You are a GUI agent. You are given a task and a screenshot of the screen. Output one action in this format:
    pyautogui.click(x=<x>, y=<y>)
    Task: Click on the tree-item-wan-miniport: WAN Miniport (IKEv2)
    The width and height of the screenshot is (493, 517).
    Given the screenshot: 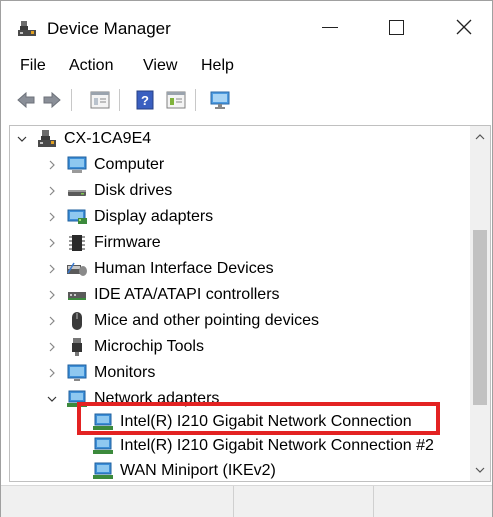 What is the action you would take?
    pyautogui.click(x=184, y=469)
    